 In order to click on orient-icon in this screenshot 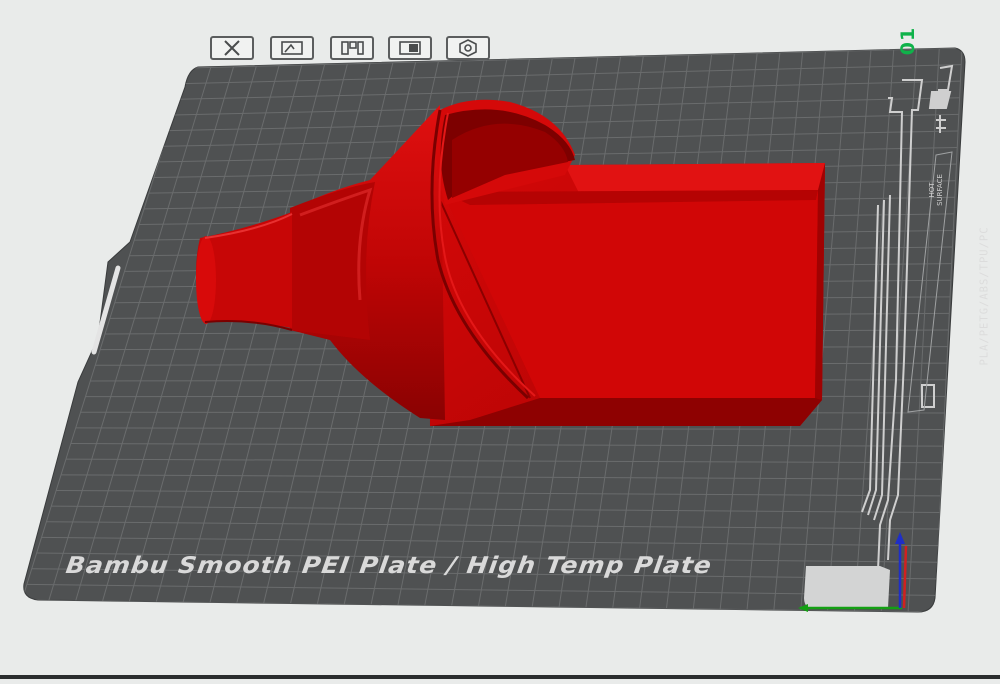, I will do `click(410, 48)`.